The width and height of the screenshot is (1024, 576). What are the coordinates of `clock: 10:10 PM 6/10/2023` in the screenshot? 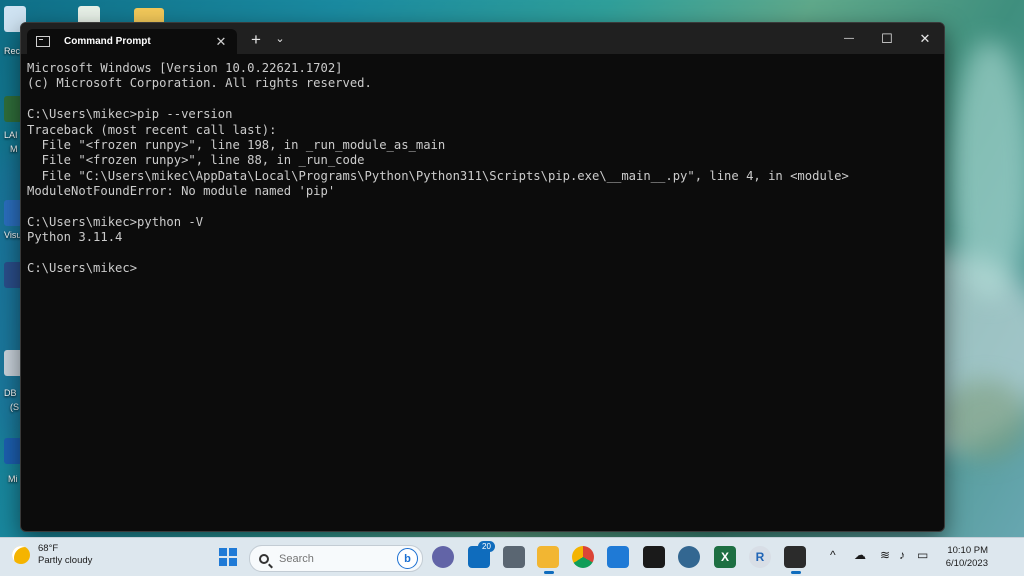 It's located at (967, 557).